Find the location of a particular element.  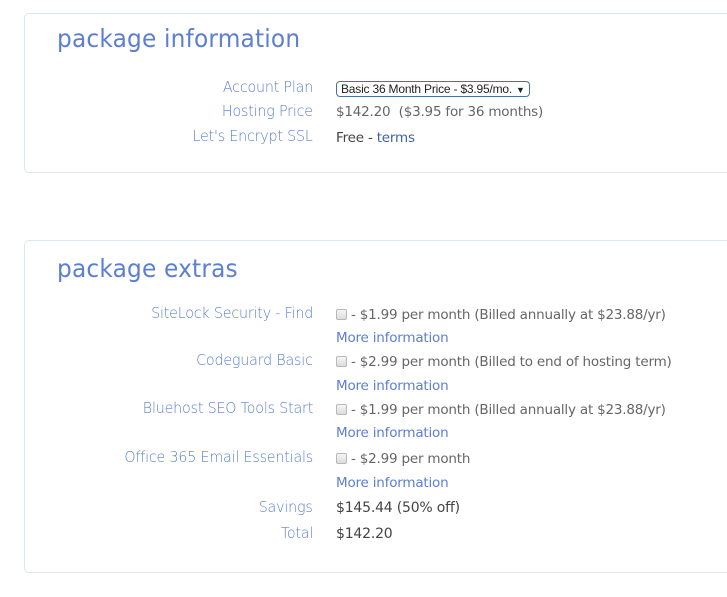

ssl-value: Free - terms is located at coordinates (375, 138).